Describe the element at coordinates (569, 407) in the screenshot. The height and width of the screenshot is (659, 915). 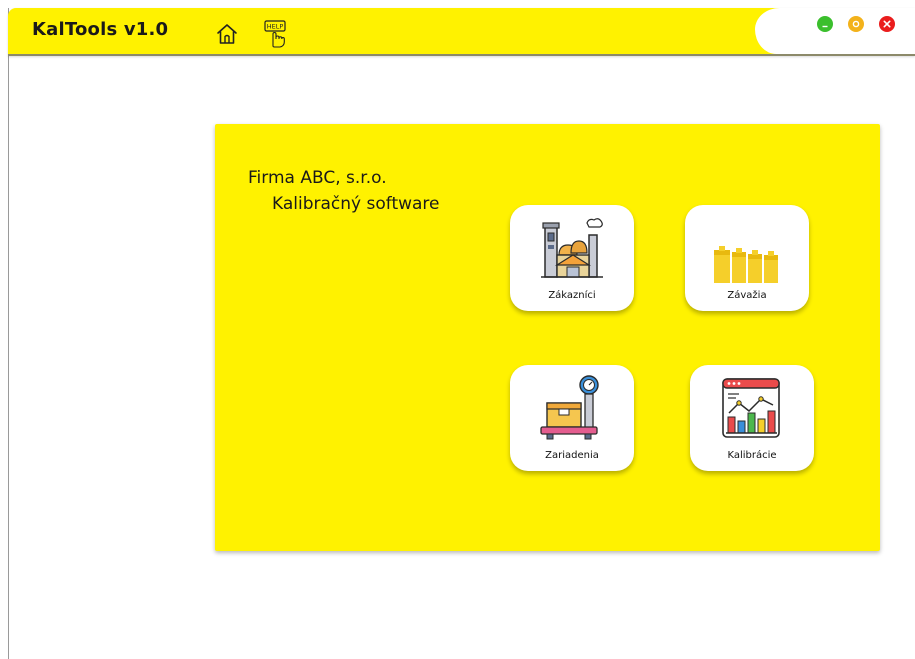
I see `scale-icon` at that location.